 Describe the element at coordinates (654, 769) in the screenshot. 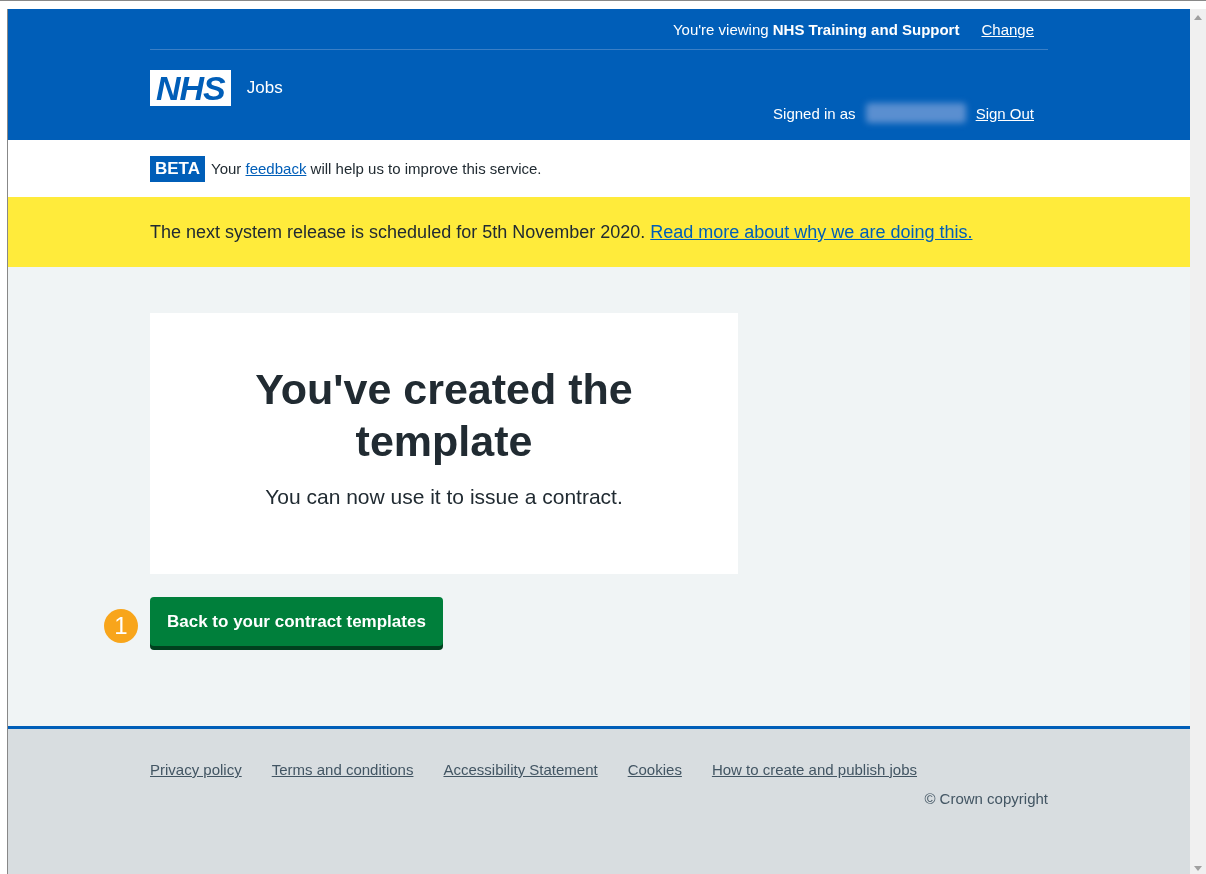

I see `footer-link: Cookies` at that location.